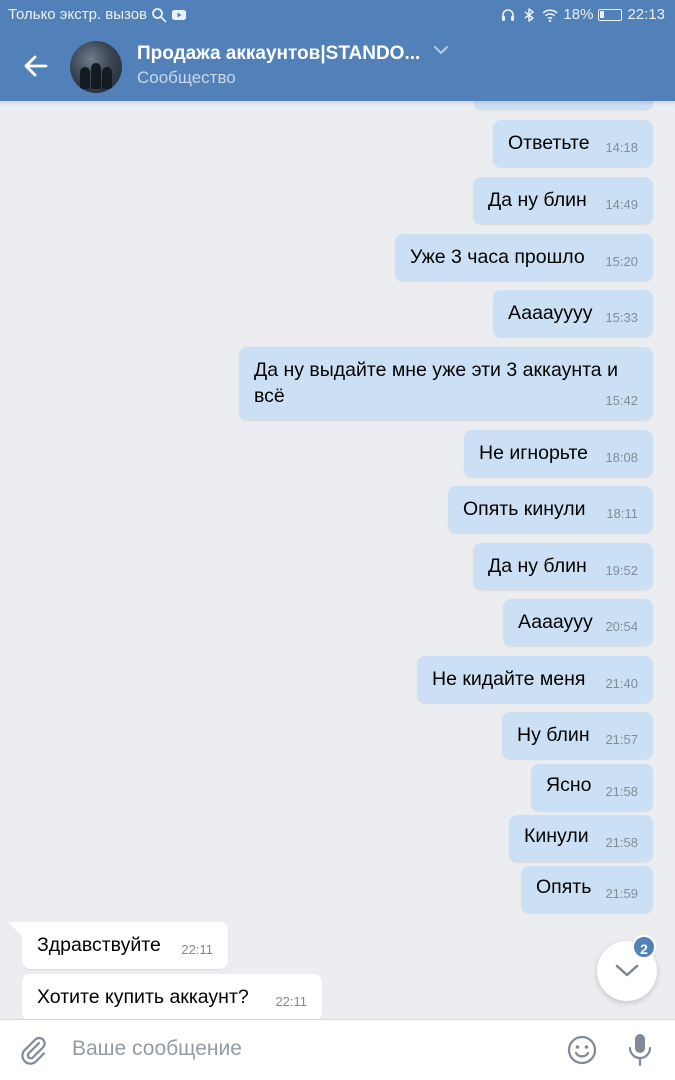  I want to click on clock: 22:13, so click(646, 14).